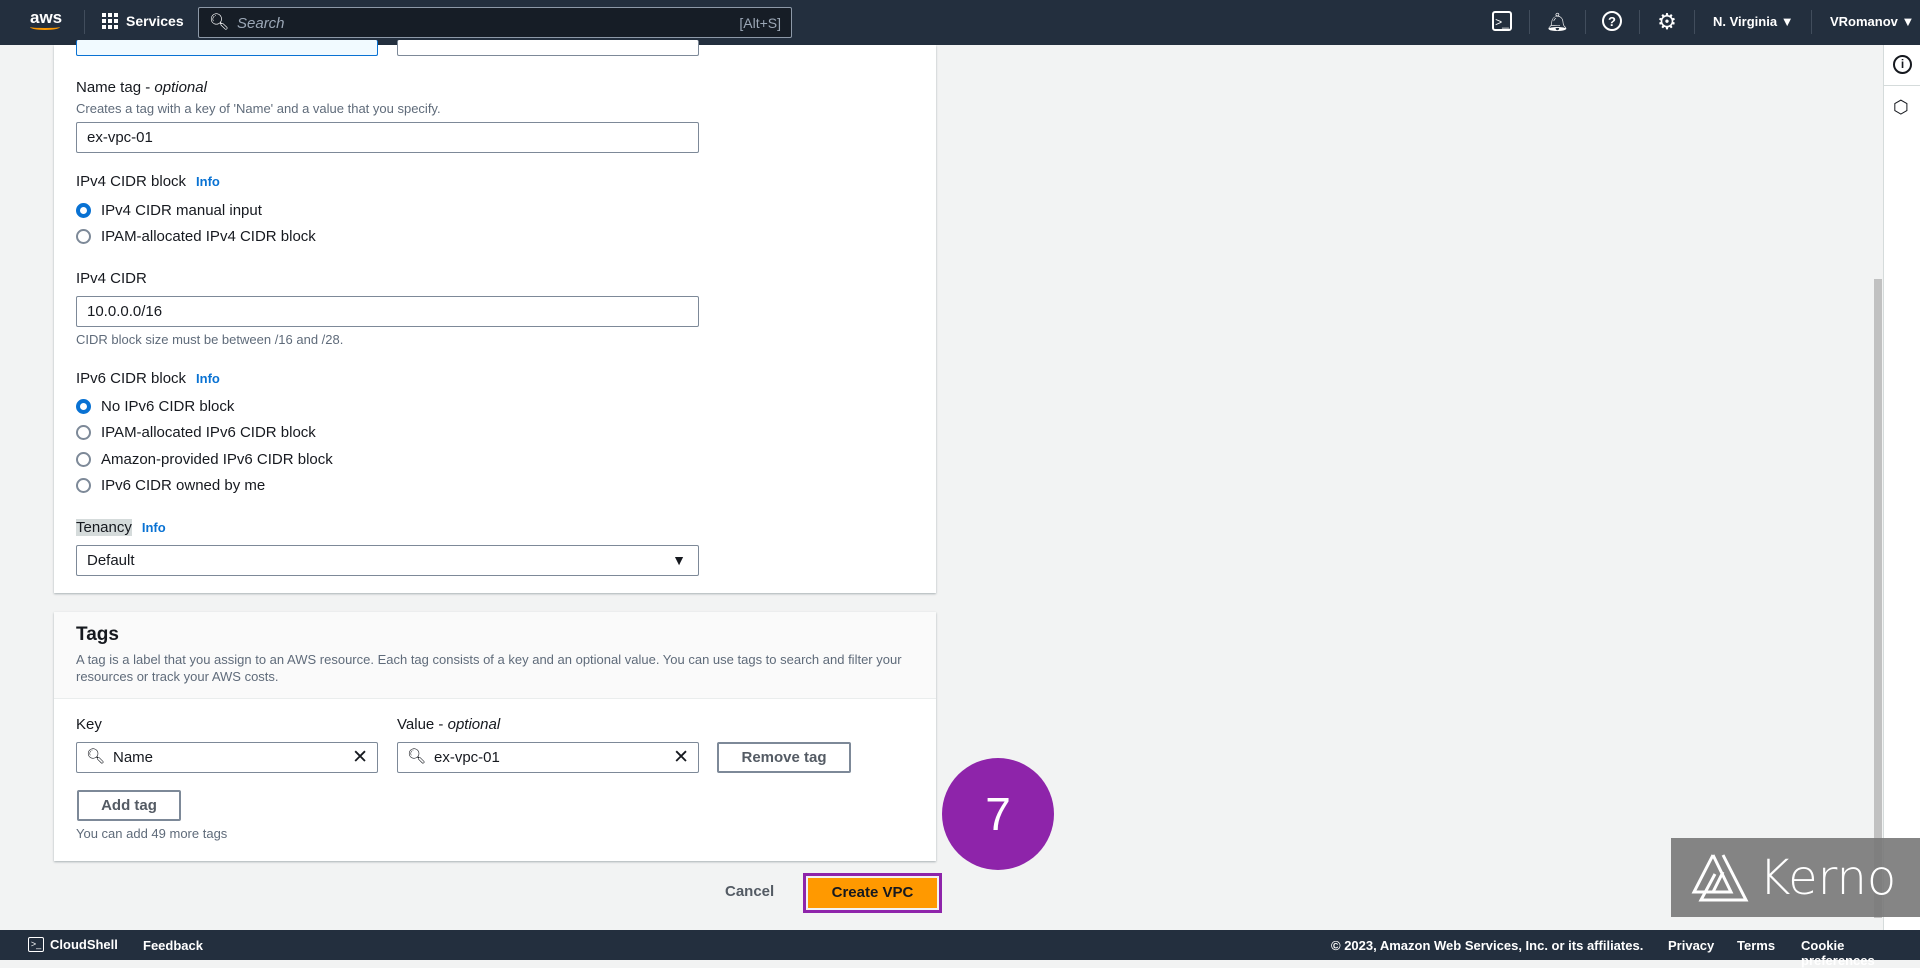  I want to click on ipv4-block-label: IPv4 CIDR block Info, so click(148, 181).